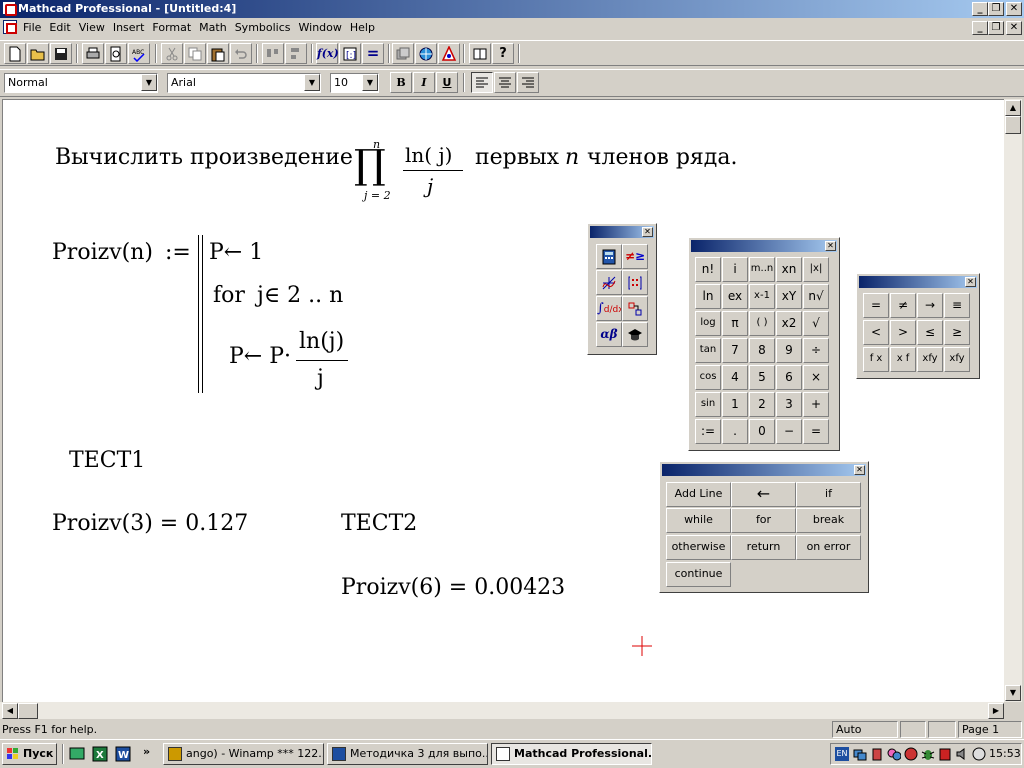 The height and width of the screenshot is (768, 1024). Describe the element at coordinates (928, 754) in the screenshot. I see `bug-icon` at that location.